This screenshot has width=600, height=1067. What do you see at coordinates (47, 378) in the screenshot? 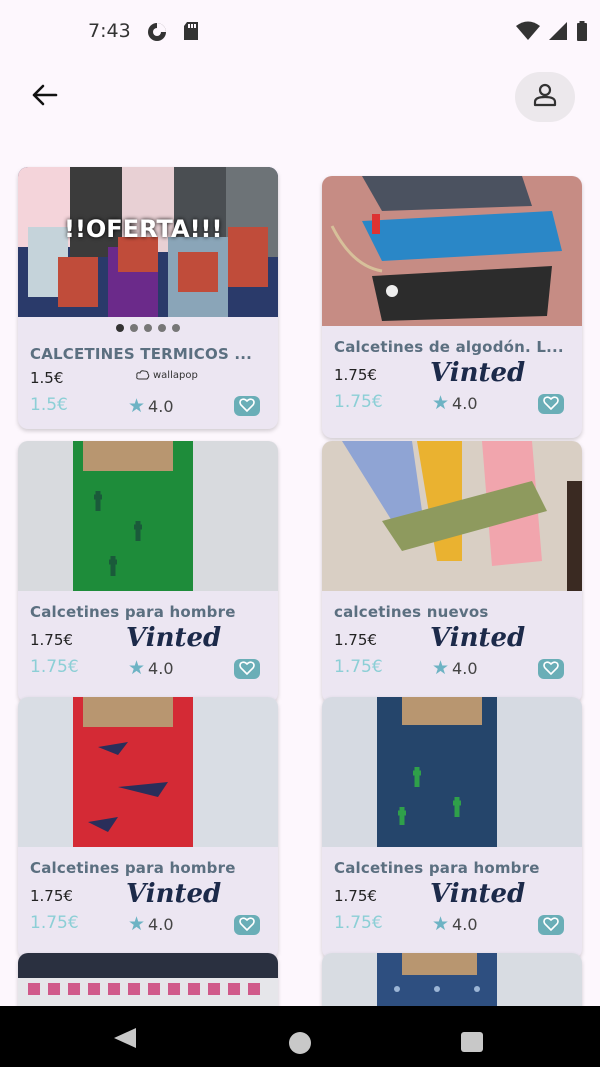
I see `product-price: 1.5€` at bounding box center [47, 378].